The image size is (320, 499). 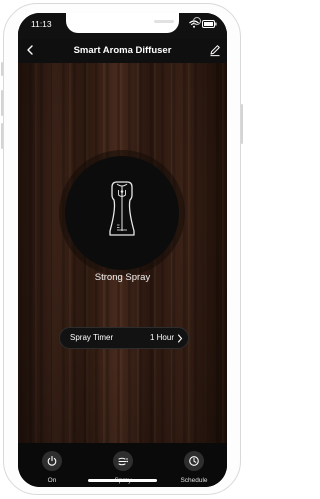 I want to click on spray-icon, so click(x=123, y=461).